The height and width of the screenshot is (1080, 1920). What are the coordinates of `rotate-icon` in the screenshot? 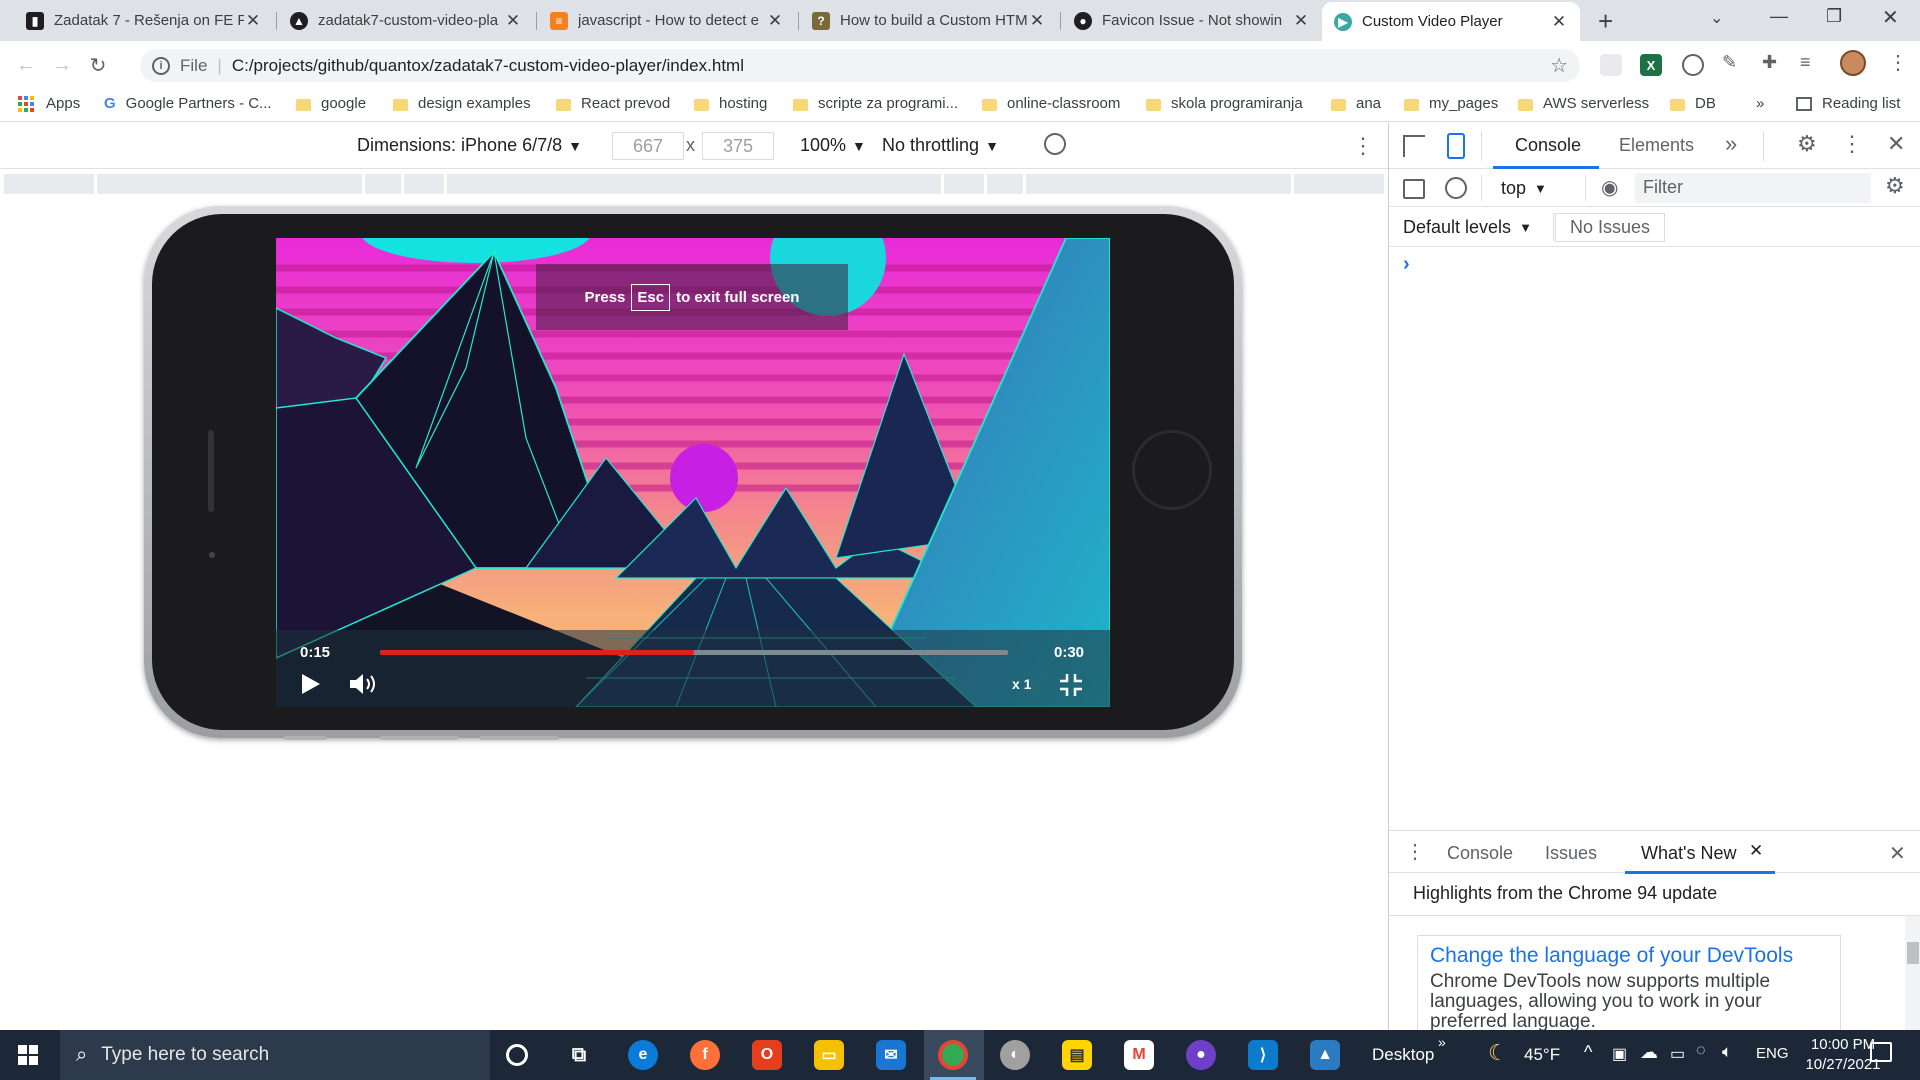 It's located at (1055, 144).